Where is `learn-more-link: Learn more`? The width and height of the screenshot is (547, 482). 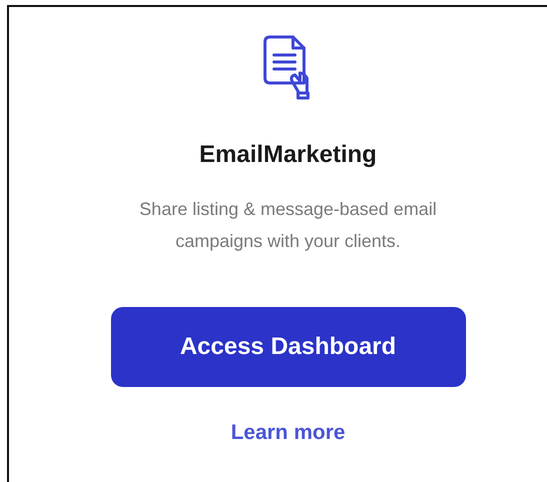
learn-more-link: Learn more is located at coordinates (288, 432).